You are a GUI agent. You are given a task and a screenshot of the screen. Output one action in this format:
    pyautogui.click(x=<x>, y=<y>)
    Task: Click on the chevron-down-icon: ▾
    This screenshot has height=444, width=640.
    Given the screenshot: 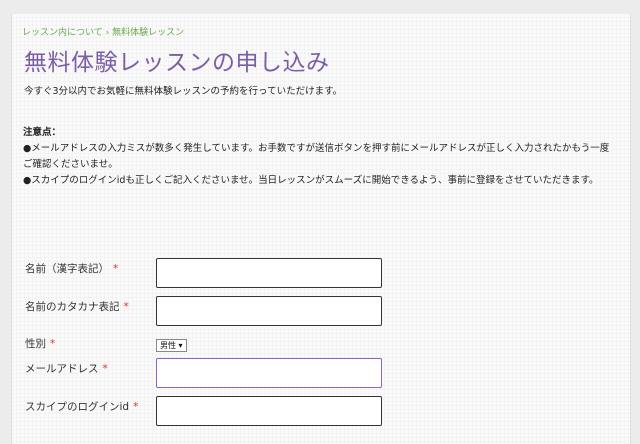 What is the action you would take?
    pyautogui.click(x=180, y=345)
    